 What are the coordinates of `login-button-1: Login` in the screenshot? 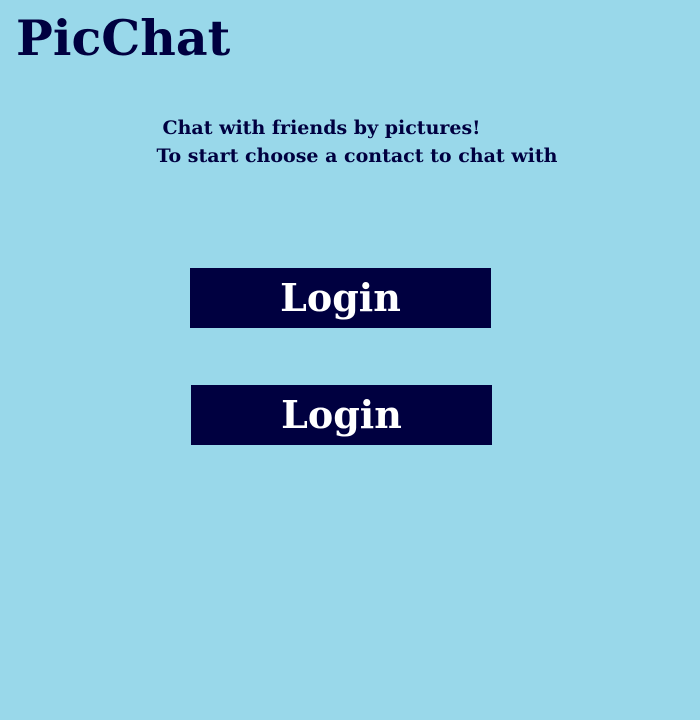 It's located at (340, 298).